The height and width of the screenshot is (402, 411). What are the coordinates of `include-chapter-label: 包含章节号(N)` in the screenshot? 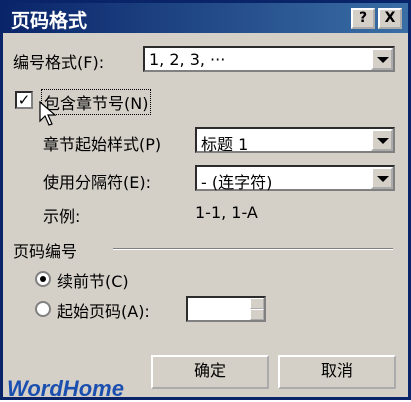 It's located at (96, 102).